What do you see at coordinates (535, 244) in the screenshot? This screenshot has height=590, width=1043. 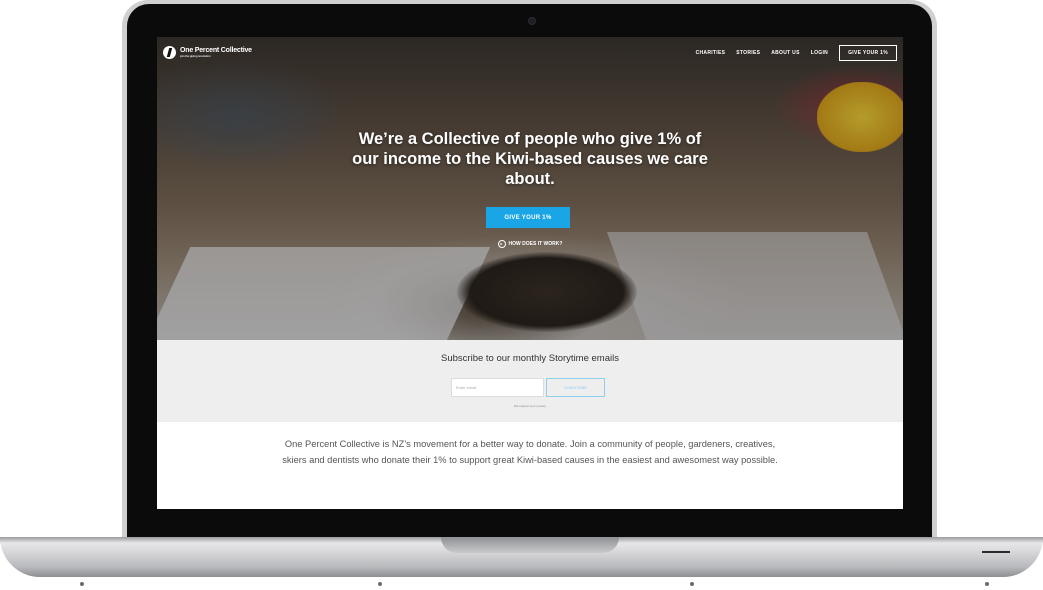 I see `how-it-works-label: HOW DOES IT WORK?` at bounding box center [535, 244].